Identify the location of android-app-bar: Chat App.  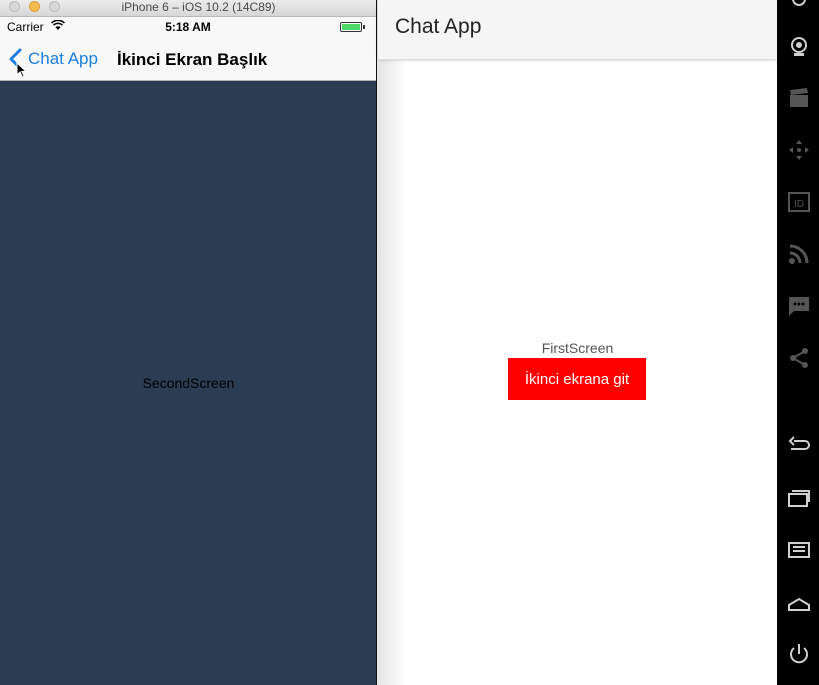
(577, 29).